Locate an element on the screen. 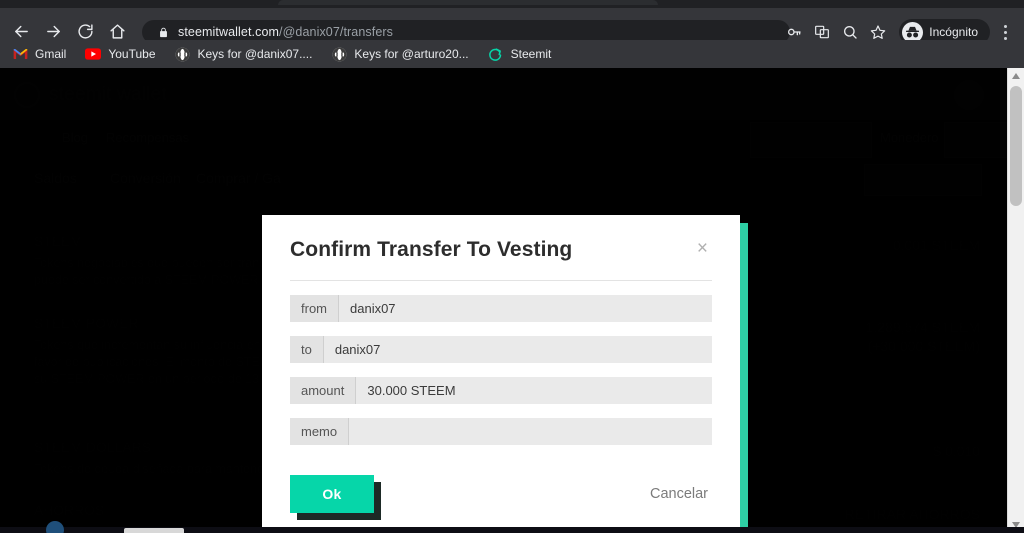 The width and height of the screenshot is (1024, 533). field-memo: memo is located at coordinates (501, 431).